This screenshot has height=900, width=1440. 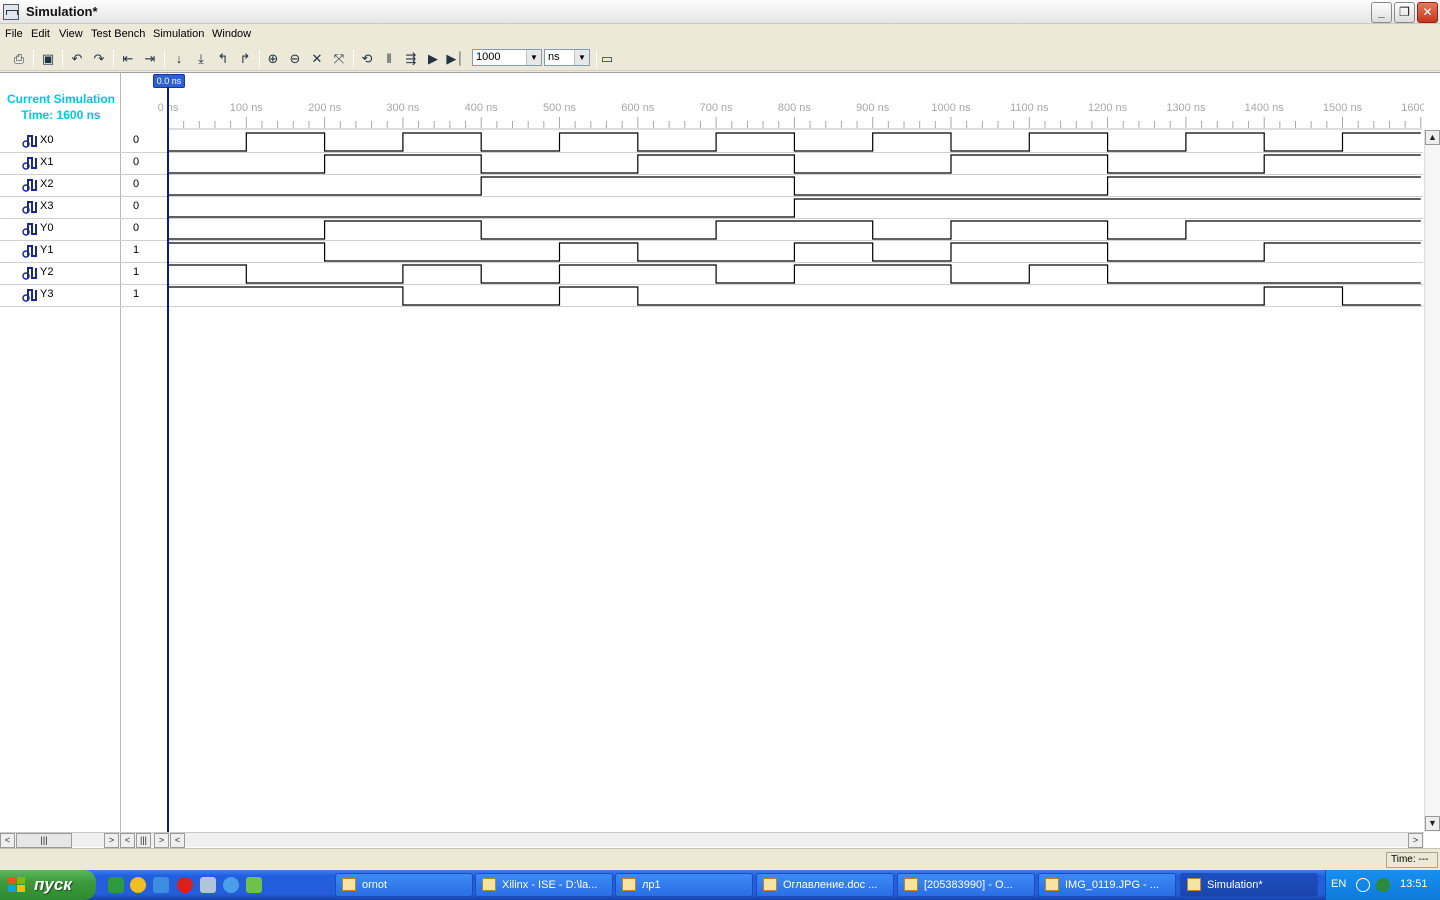 What do you see at coordinates (247, 108) in the screenshot?
I see `time-tick-label: 100 ns` at bounding box center [247, 108].